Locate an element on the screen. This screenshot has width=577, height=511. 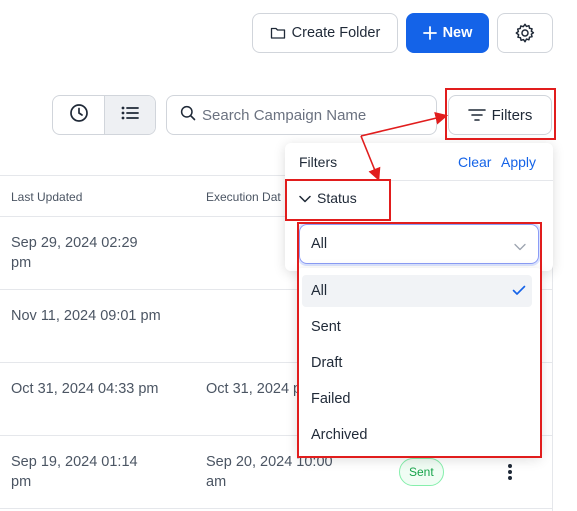
new-button: New is located at coordinates (447, 33).